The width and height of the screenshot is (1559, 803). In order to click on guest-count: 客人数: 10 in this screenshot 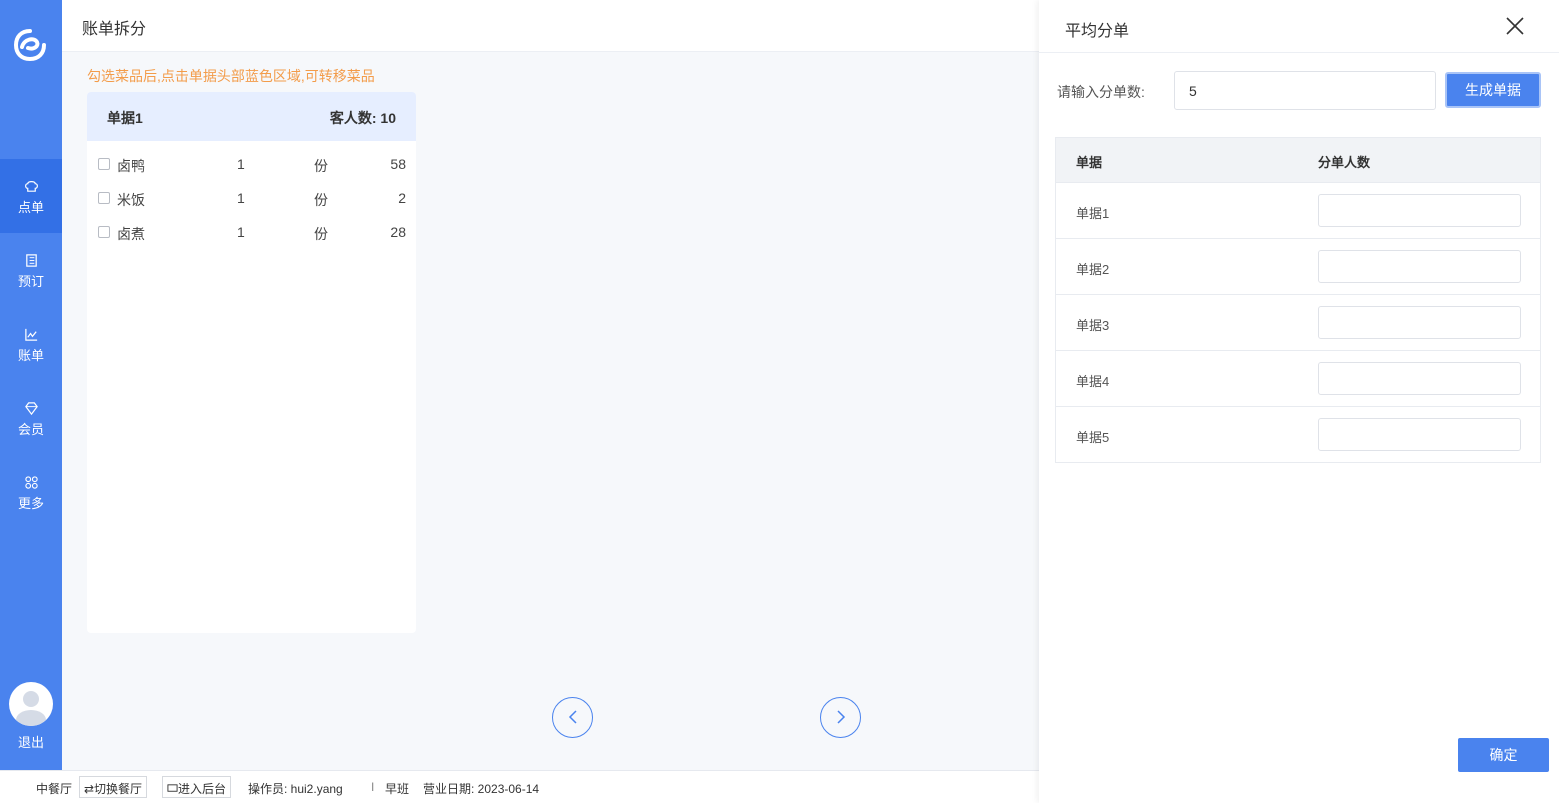, I will do `click(362, 118)`.